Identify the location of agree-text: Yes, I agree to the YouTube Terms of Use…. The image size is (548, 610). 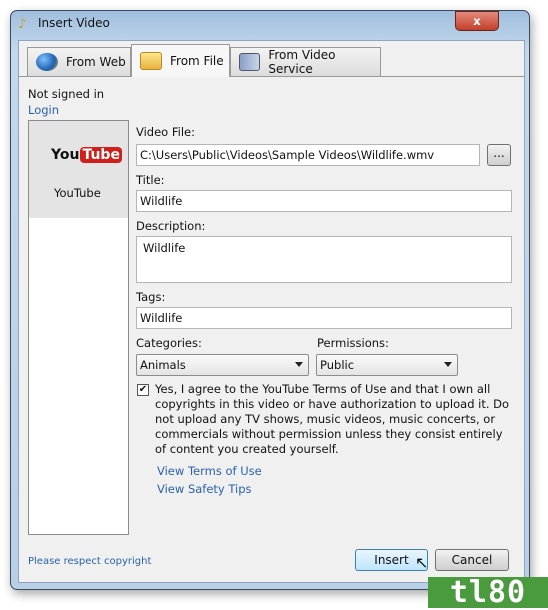
(332, 419).